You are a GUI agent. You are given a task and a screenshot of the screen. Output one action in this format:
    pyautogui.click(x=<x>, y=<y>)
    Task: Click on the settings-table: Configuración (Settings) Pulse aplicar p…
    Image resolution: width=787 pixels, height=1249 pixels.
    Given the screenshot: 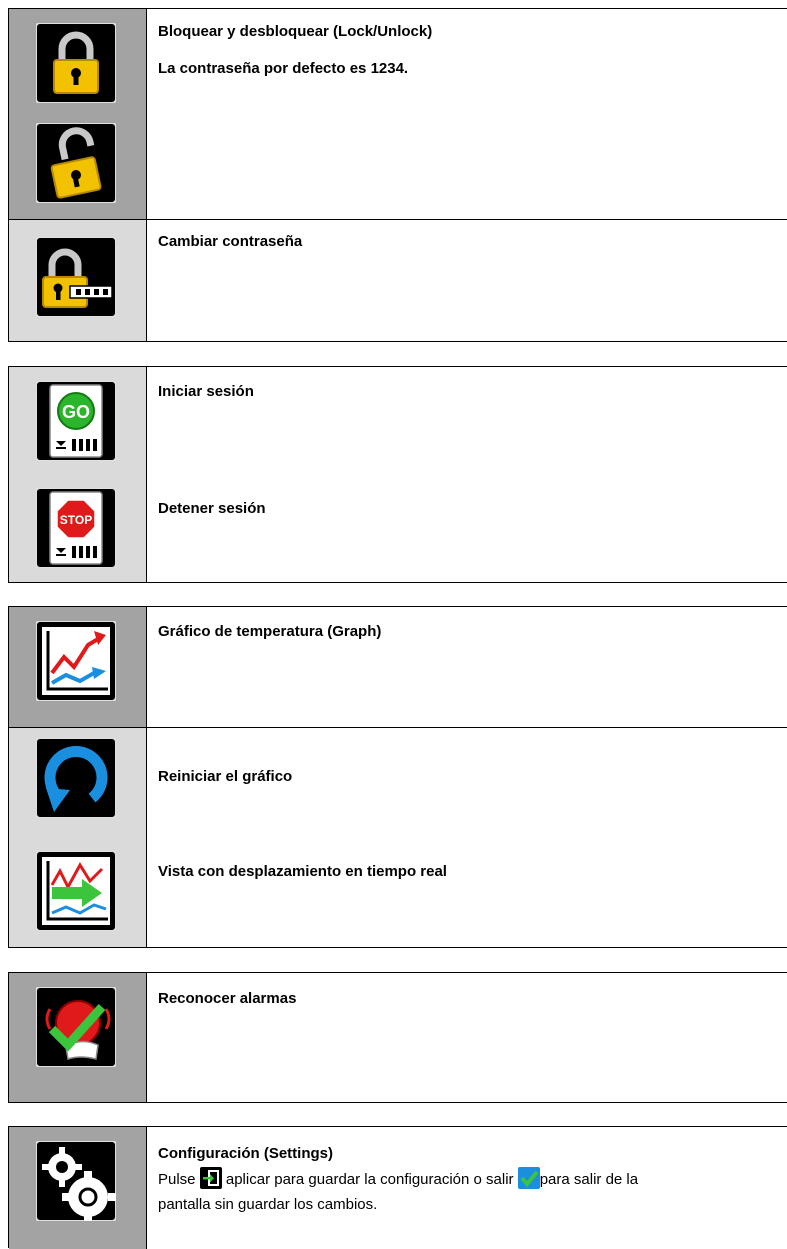 What is the action you would take?
    pyautogui.click(x=397, y=1187)
    